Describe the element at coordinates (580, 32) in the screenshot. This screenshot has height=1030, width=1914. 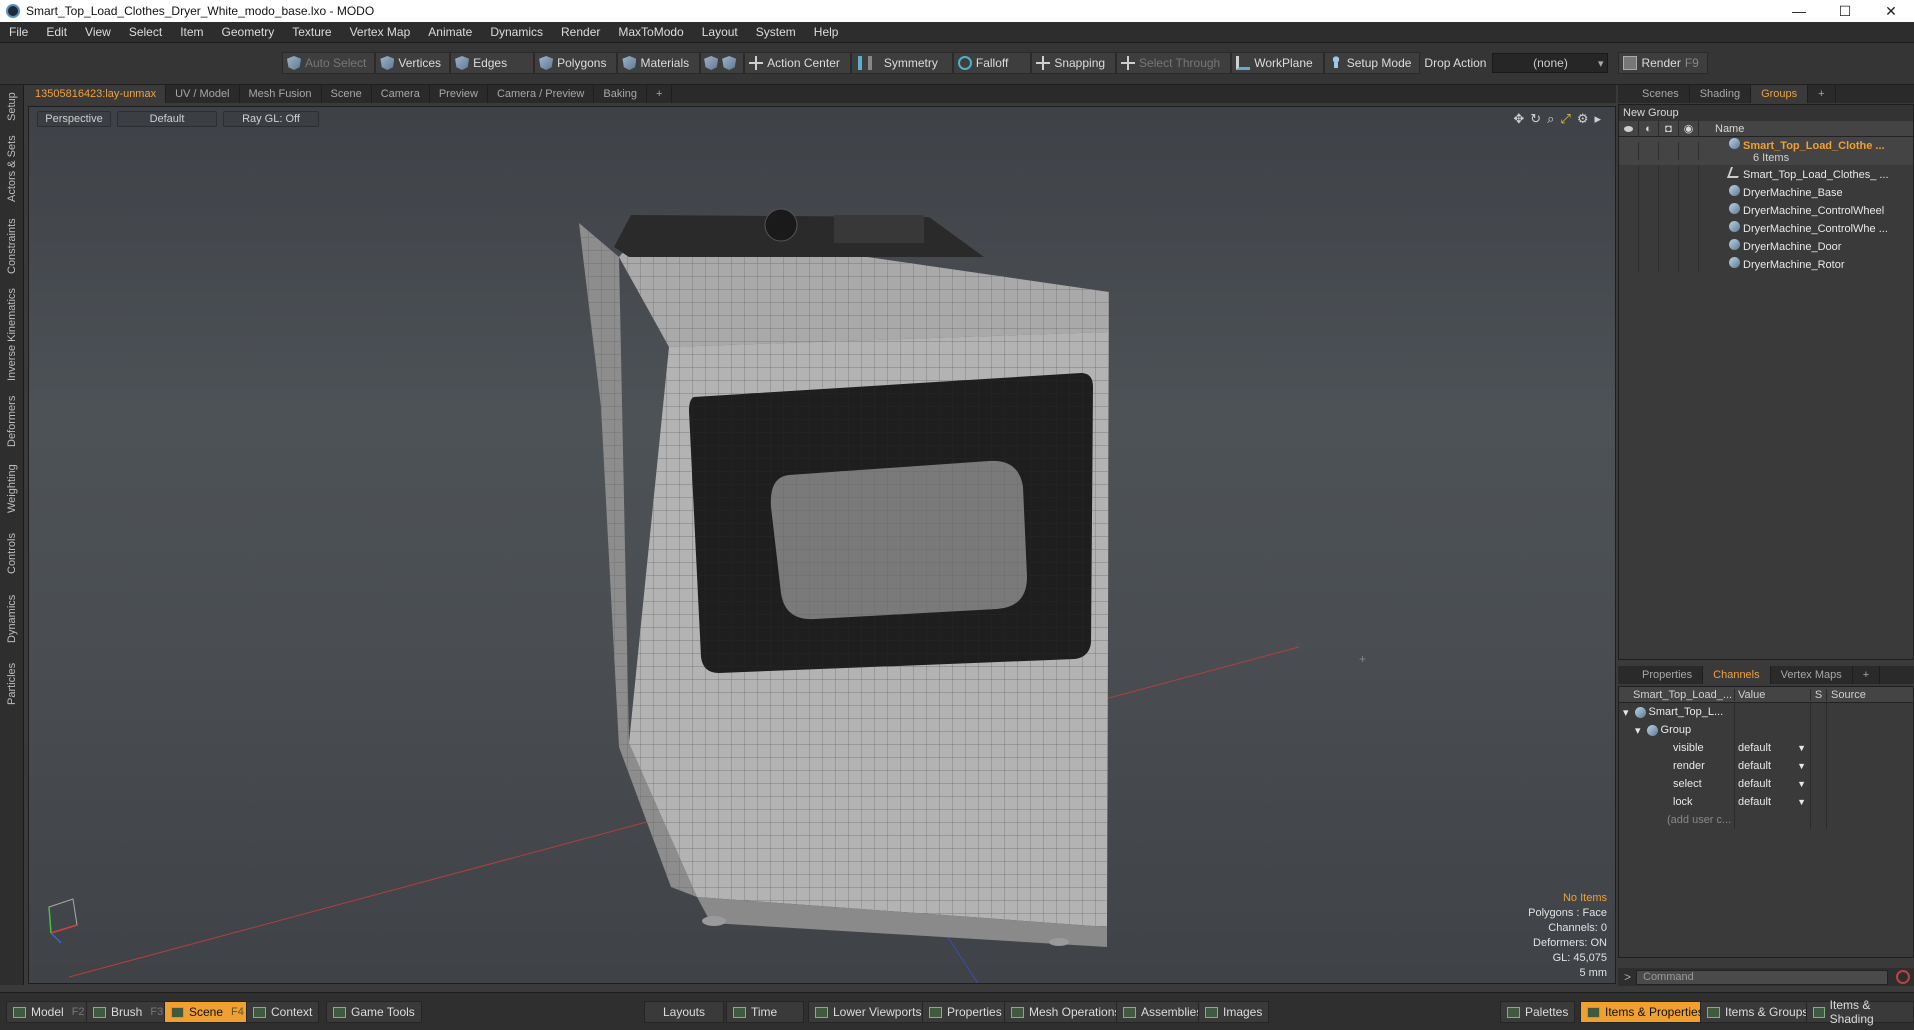
I see `menu-render: Render` at that location.